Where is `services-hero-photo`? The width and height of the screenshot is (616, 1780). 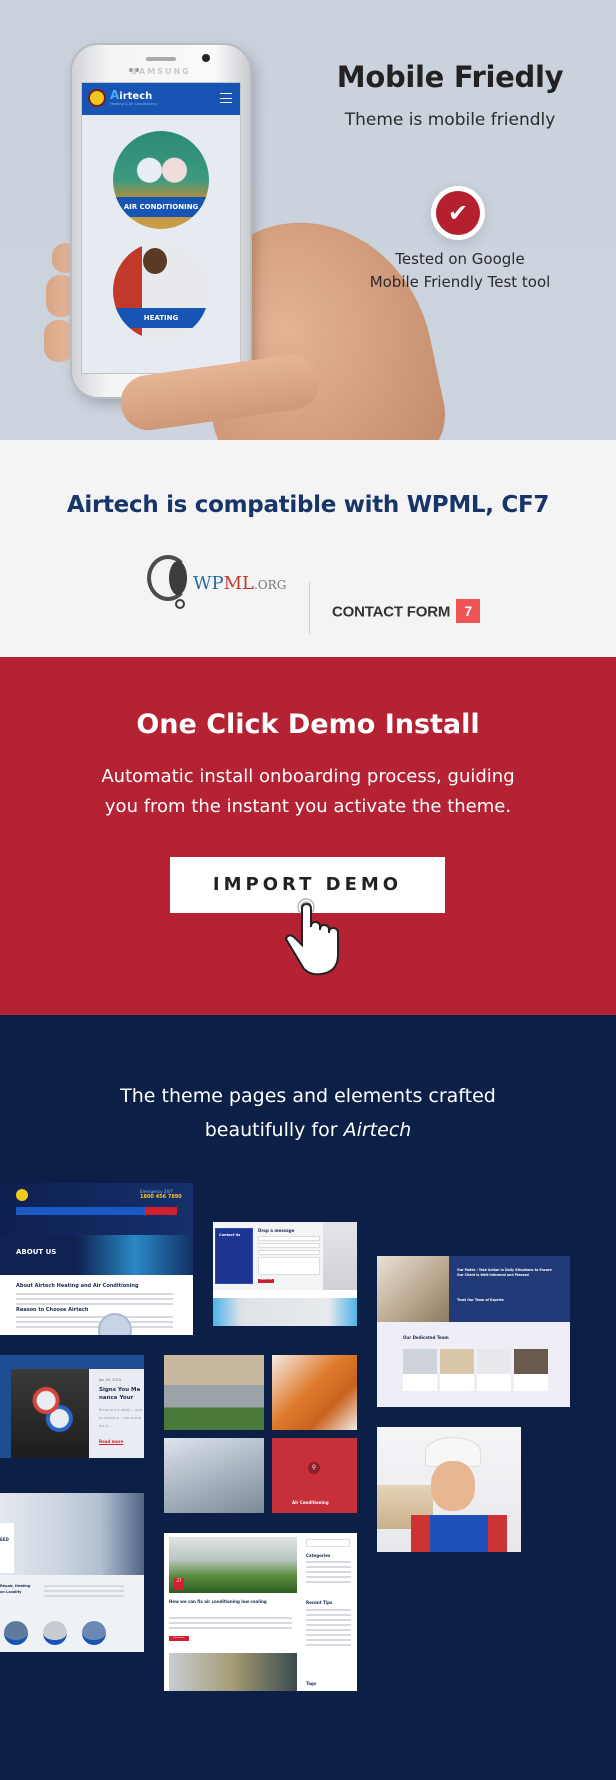 services-hero-photo is located at coordinates (72, 1534).